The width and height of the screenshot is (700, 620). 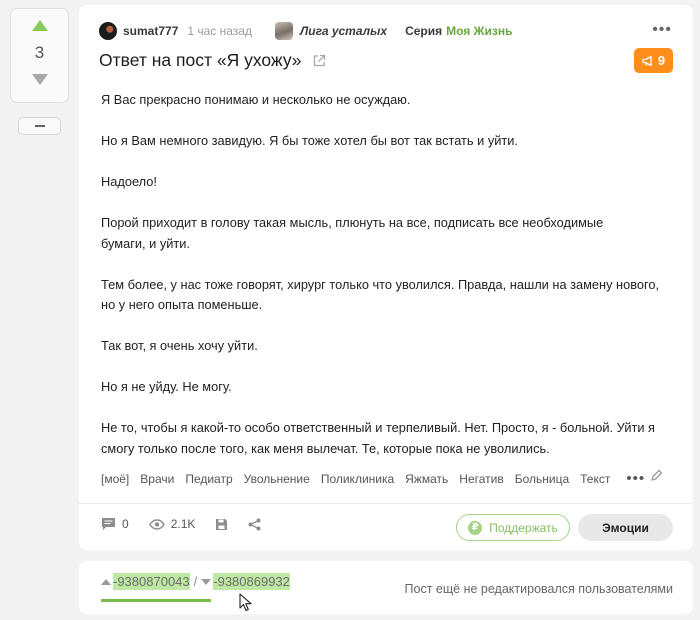 I want to click on comment-icon, so click(x=108, y=524).